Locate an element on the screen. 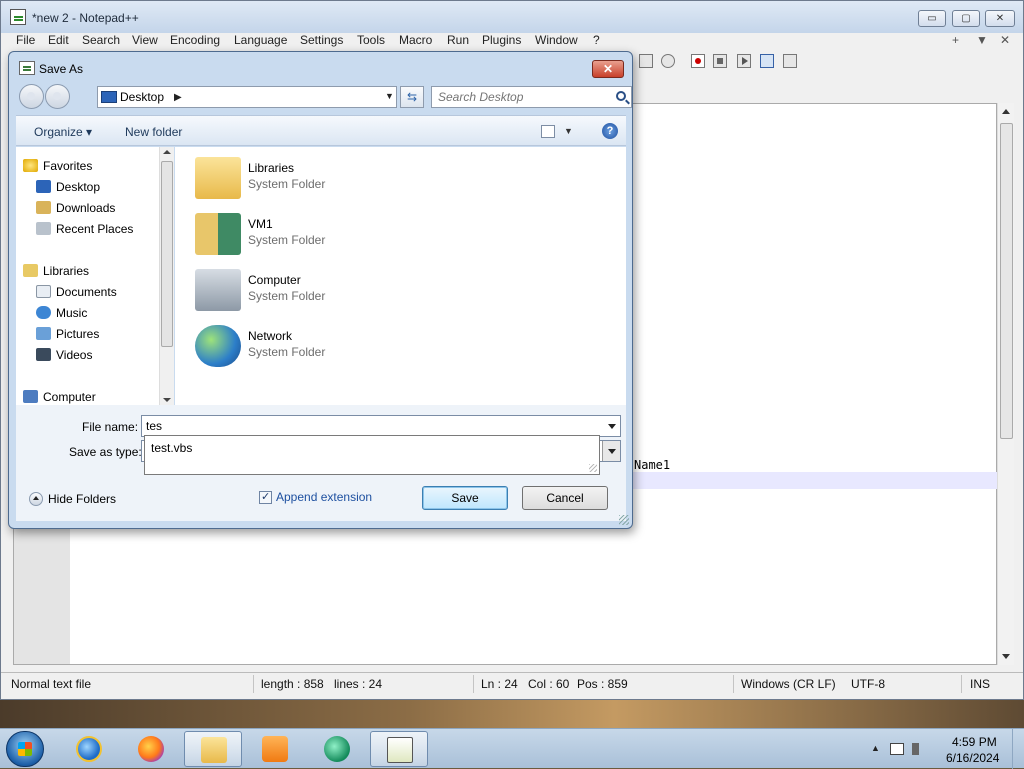 The image size is (1024, 769). close-doc-icon: ✕ is located at coordinates (1005, 40).